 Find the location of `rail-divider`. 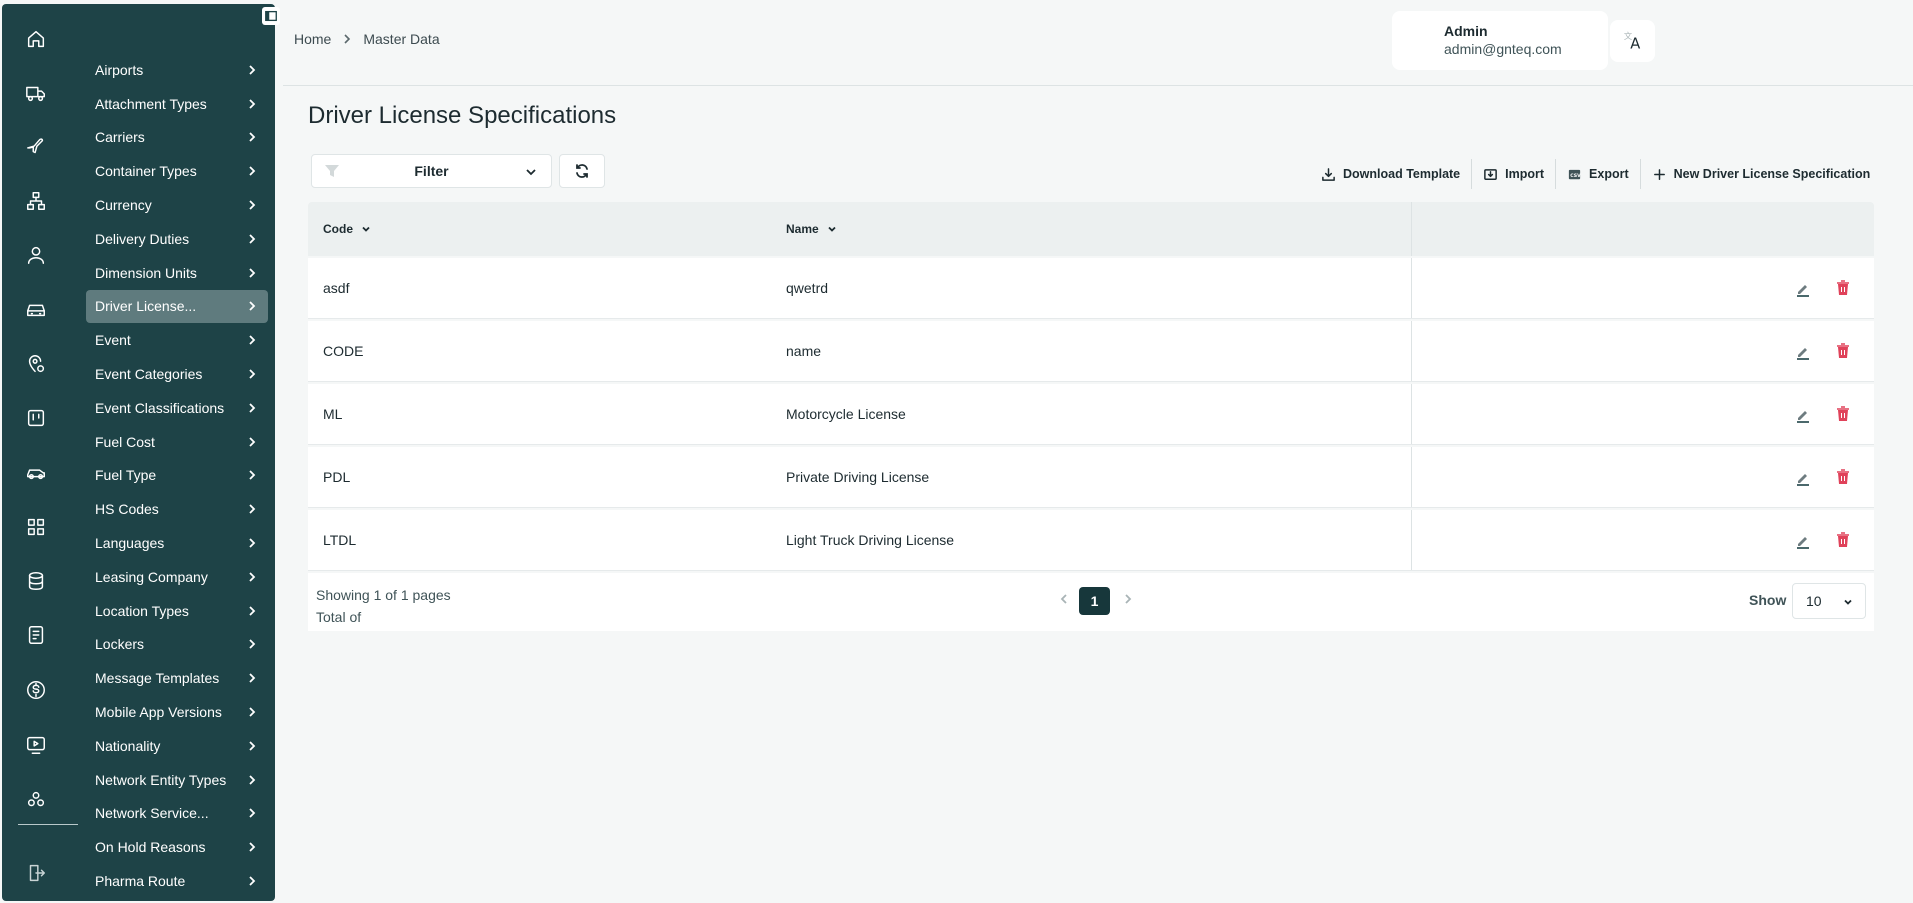

rail-divider is located at coordinates (48, 824).